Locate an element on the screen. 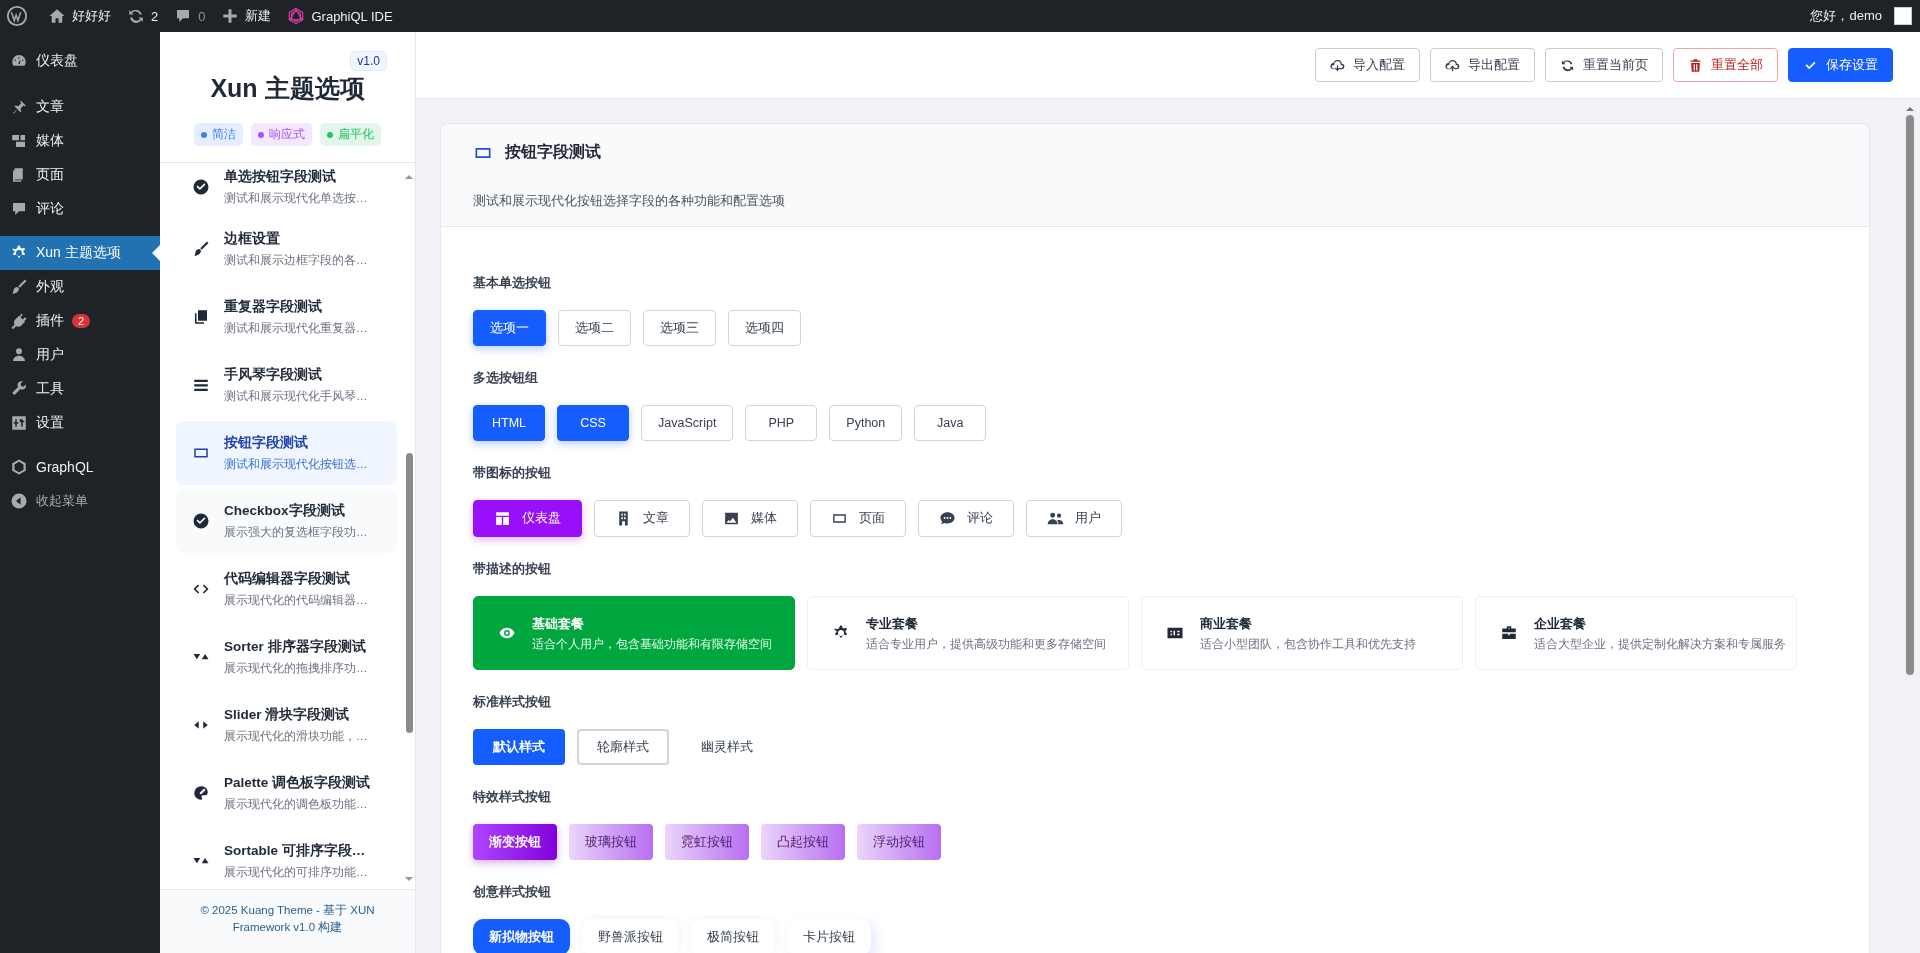  icon-option-button: 用户 is located at coordinates (1074, 518).